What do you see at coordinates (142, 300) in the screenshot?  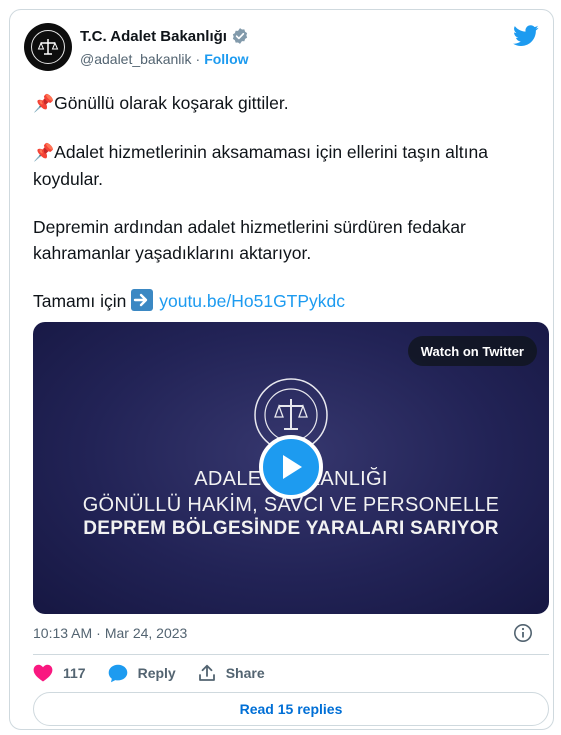 I see `right-arrow-icon` at bounding box center [142, 300].